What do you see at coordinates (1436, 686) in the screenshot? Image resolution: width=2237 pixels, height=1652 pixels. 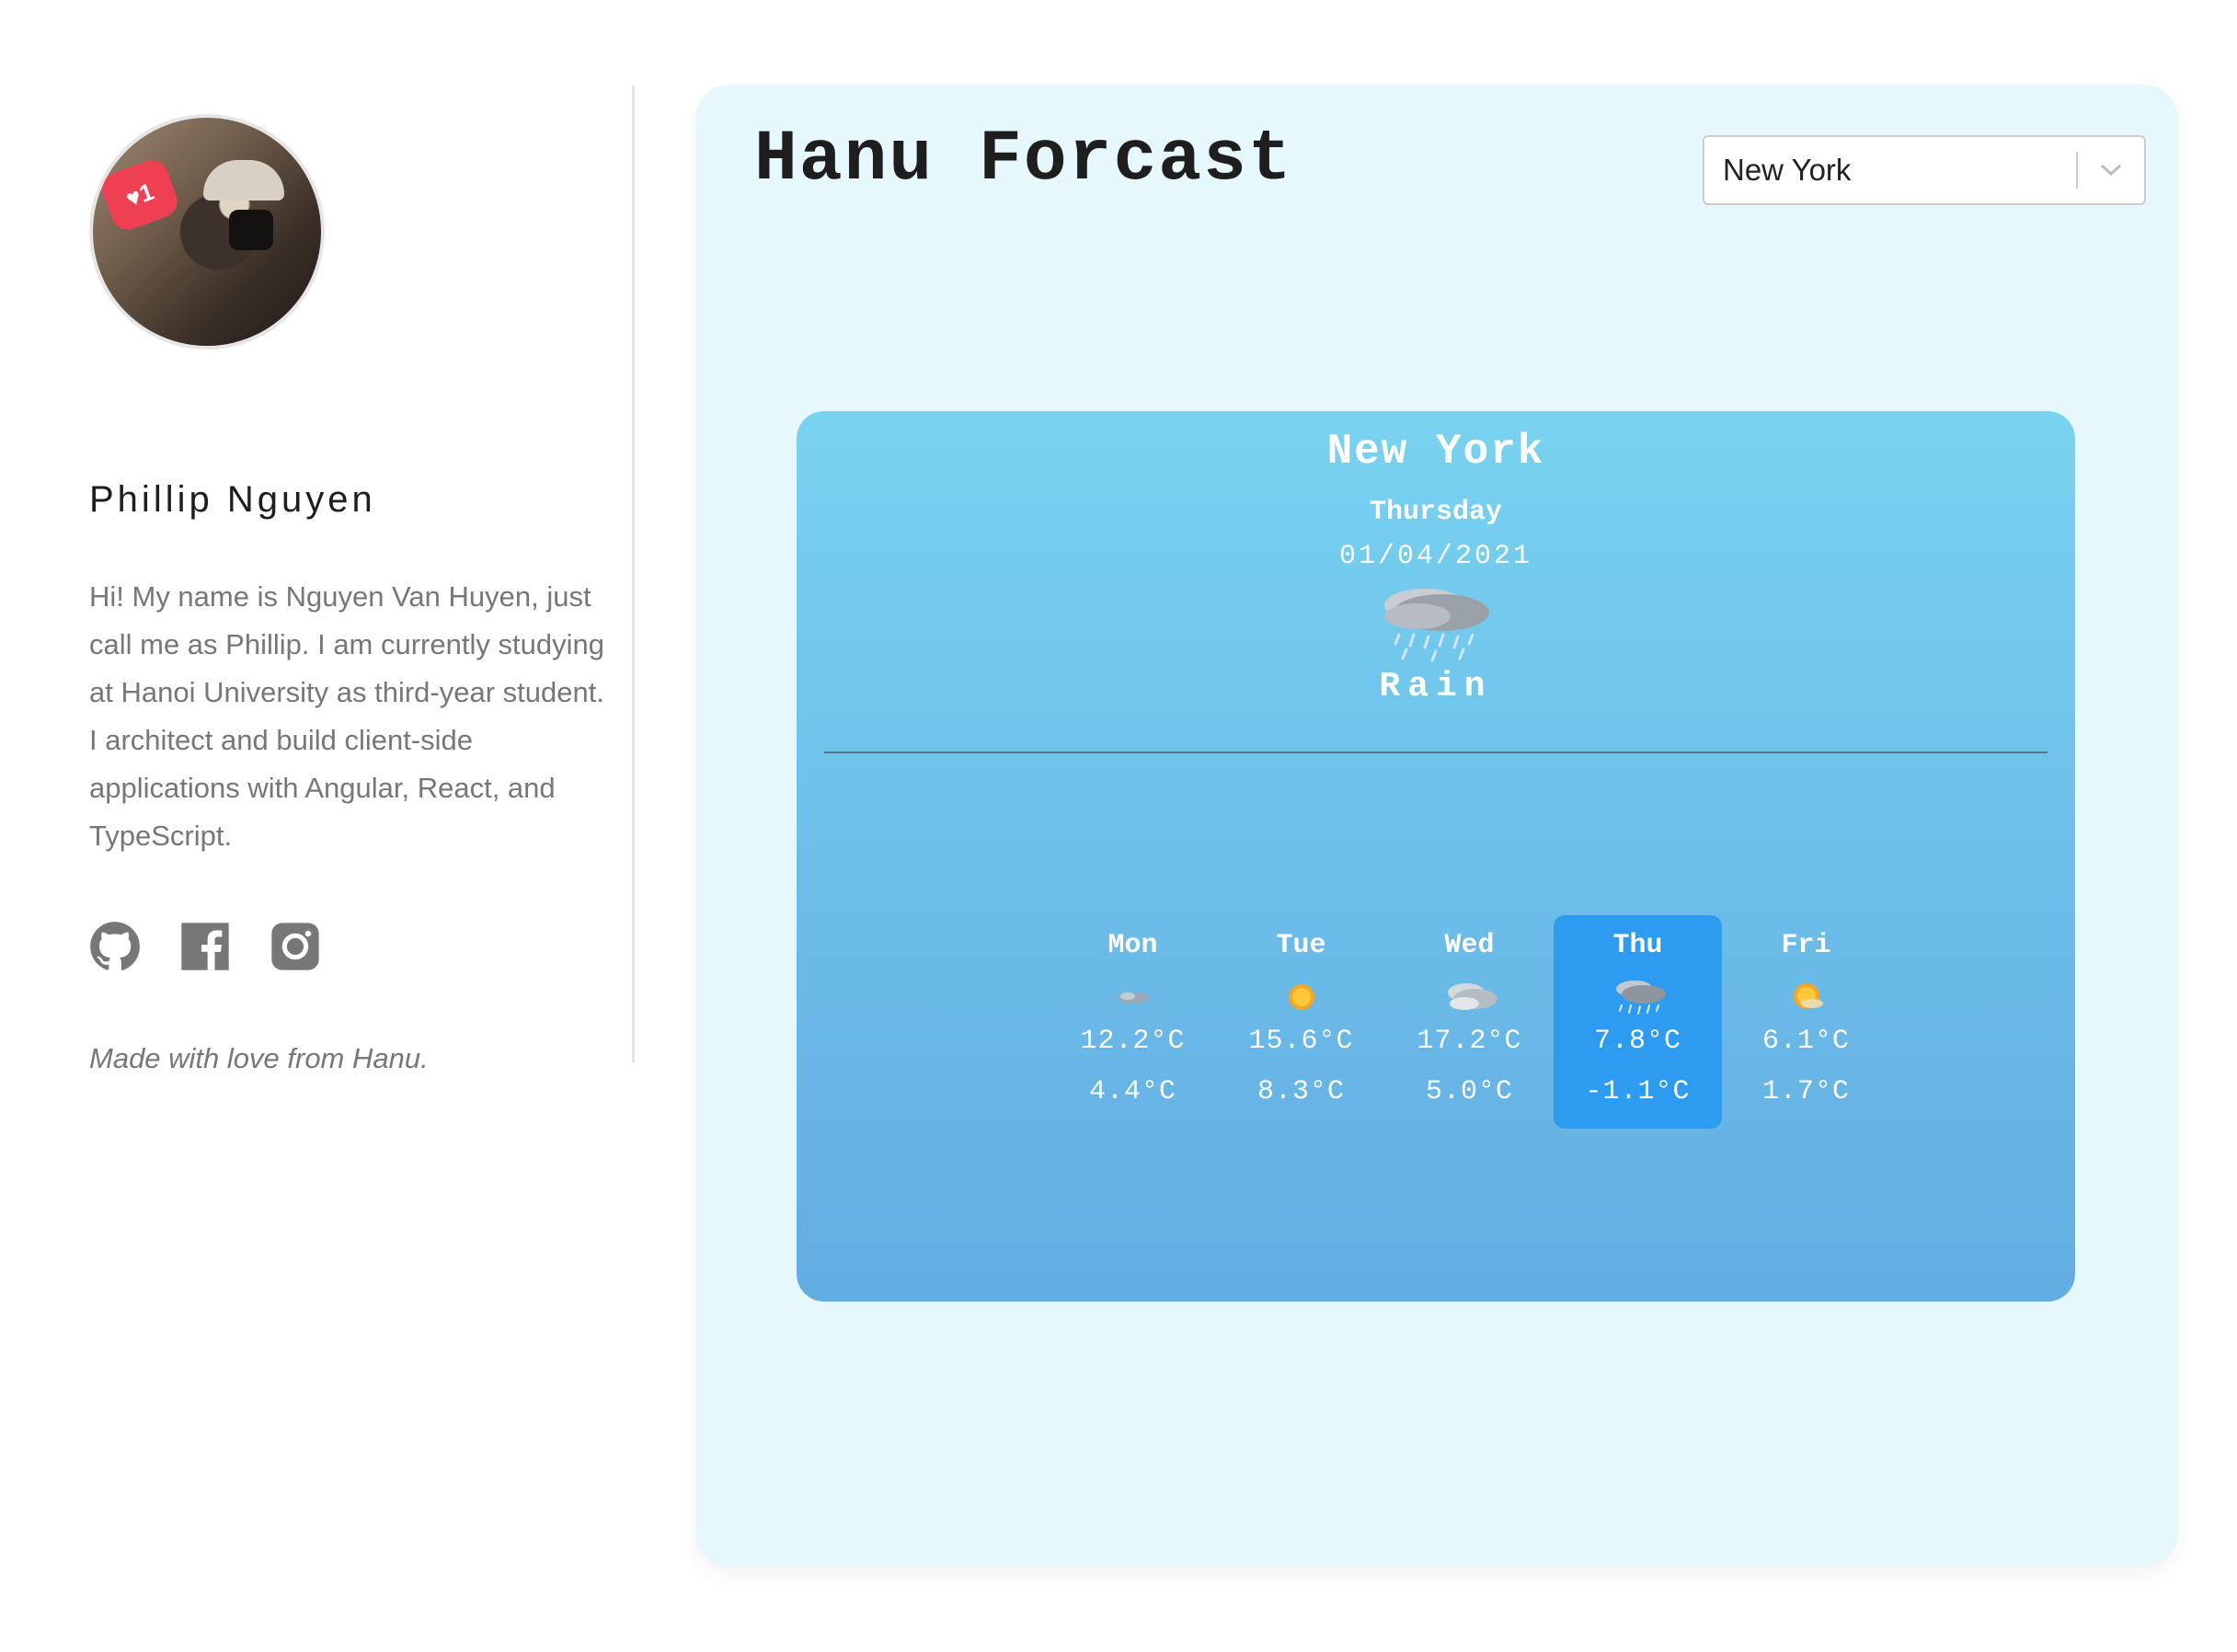 I see `current-condition: Rain` at bounding box center [1436, 686].